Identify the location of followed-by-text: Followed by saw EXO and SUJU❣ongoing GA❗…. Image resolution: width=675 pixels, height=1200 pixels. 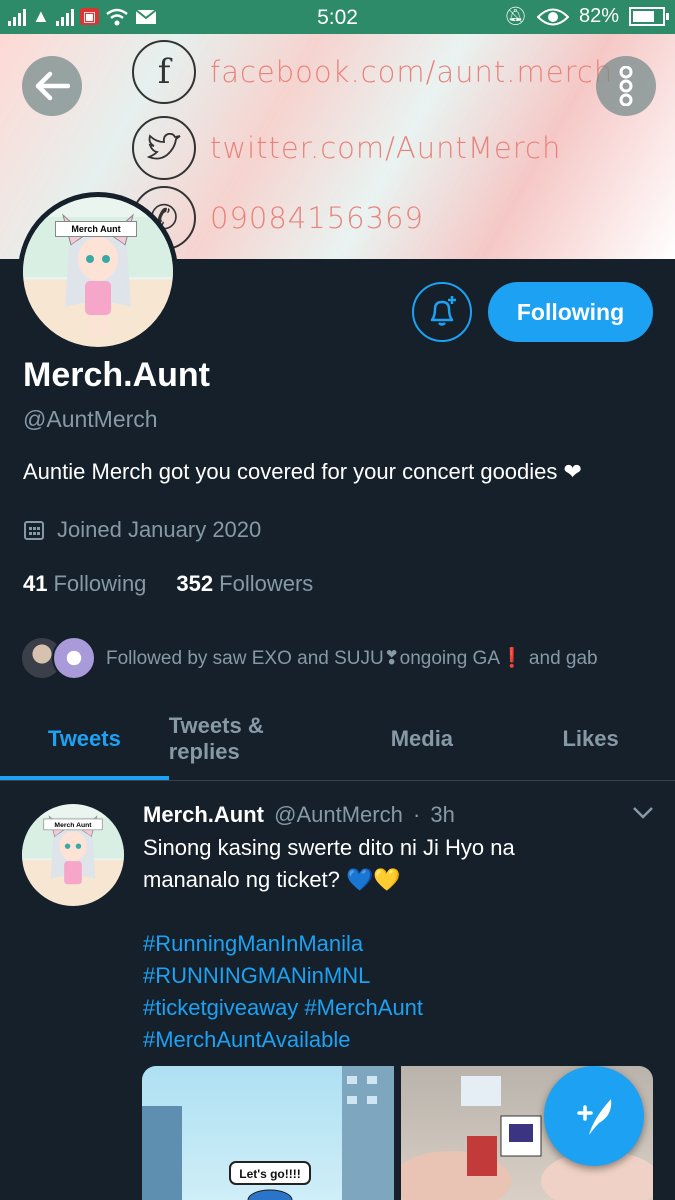
(352, 658).